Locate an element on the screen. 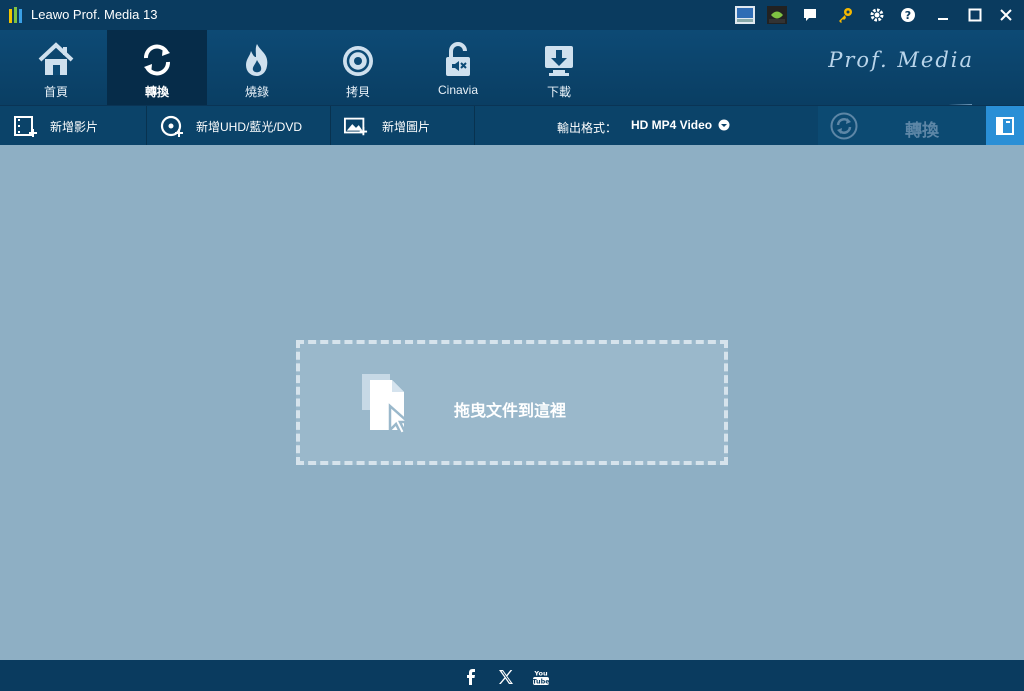  flame-icon is located at coordinates (257, 60).